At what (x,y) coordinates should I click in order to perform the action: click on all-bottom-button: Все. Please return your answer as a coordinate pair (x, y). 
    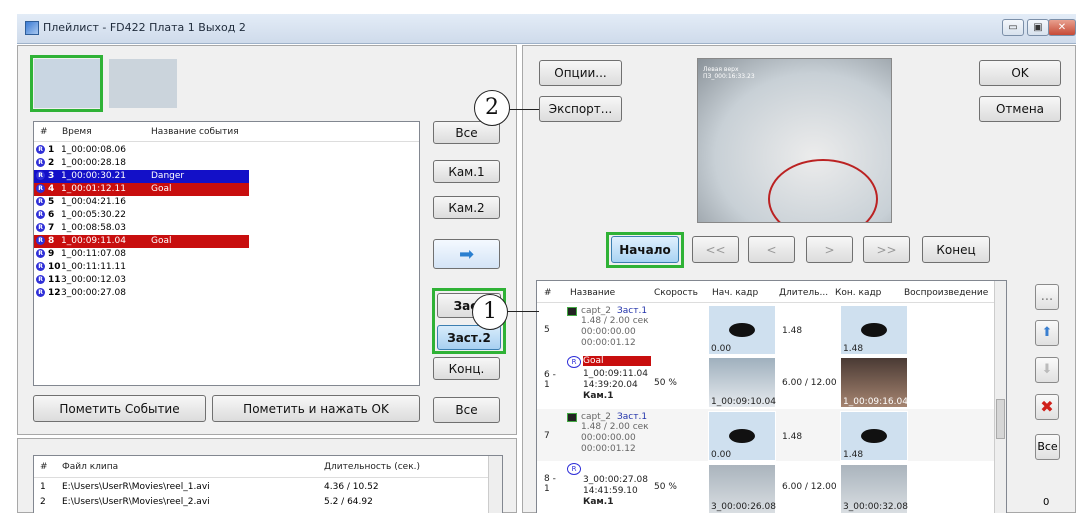
    Looking at the image, I should click on (466, 410).